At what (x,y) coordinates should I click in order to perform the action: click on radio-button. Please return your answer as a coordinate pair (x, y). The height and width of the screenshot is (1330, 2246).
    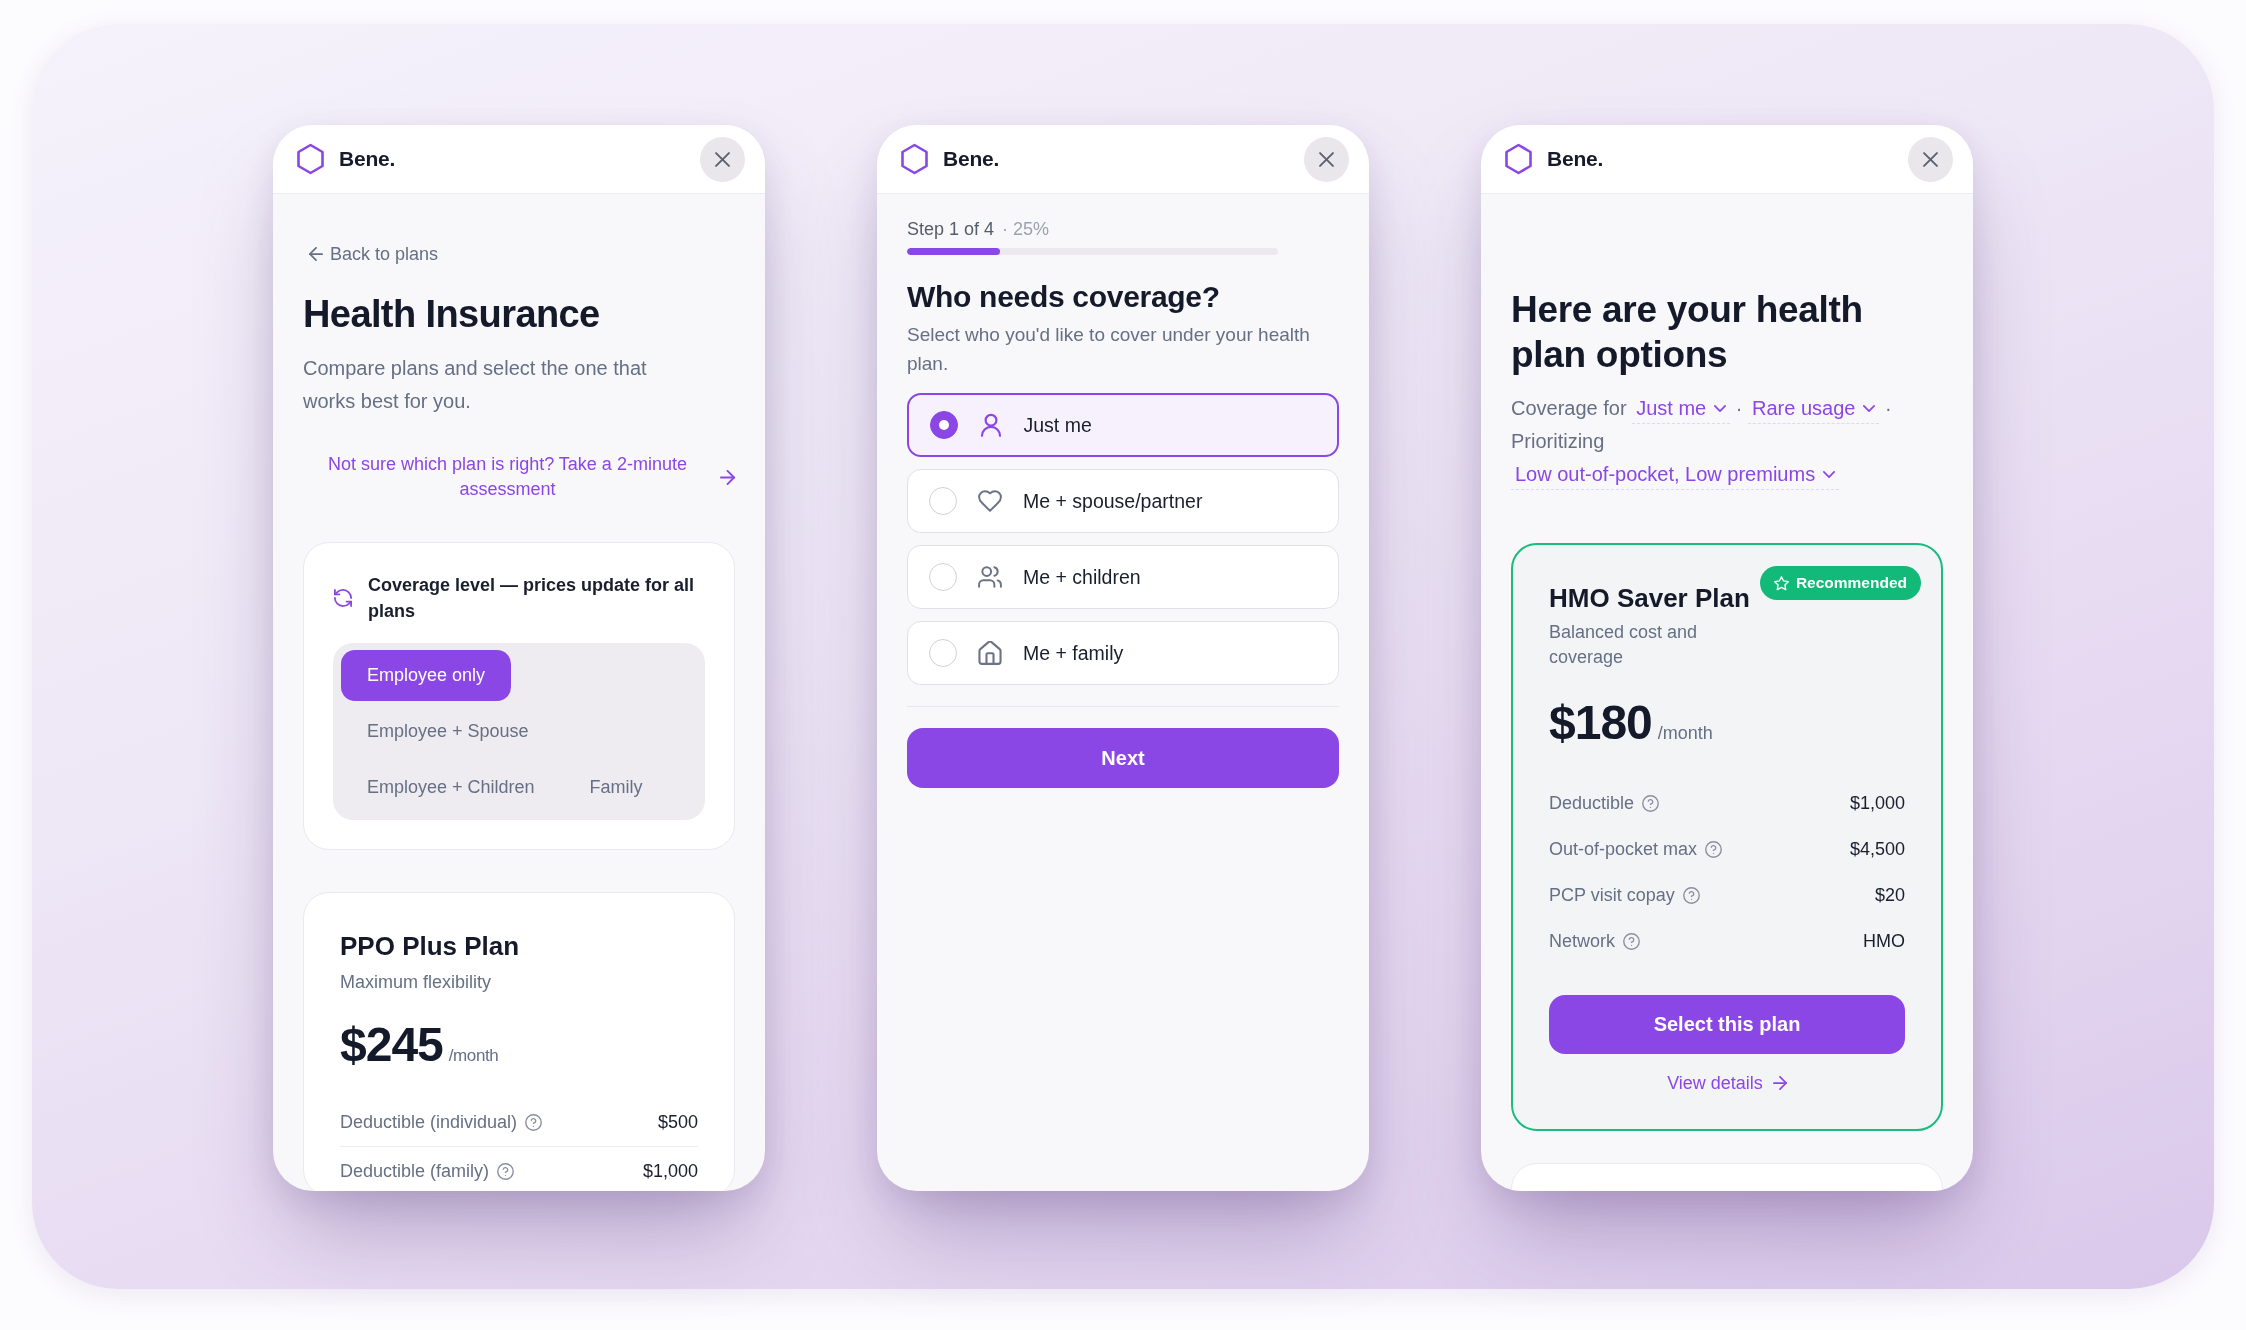
    Looking at the image, I should click on (943, 425).